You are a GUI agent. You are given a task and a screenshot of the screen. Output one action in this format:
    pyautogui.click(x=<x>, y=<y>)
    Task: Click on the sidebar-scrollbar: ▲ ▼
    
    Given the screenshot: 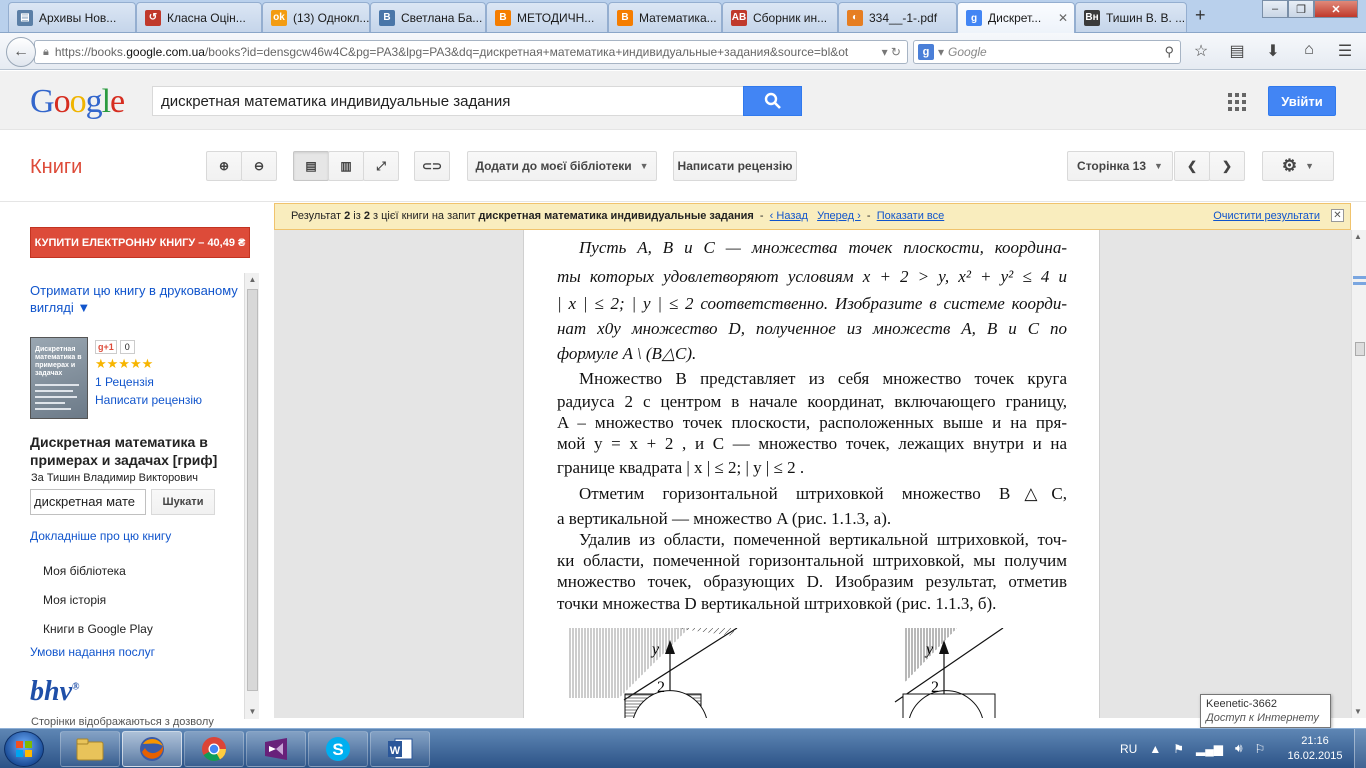 What is the action you would take?
    pyautogui.click(x=251, y=496)
    